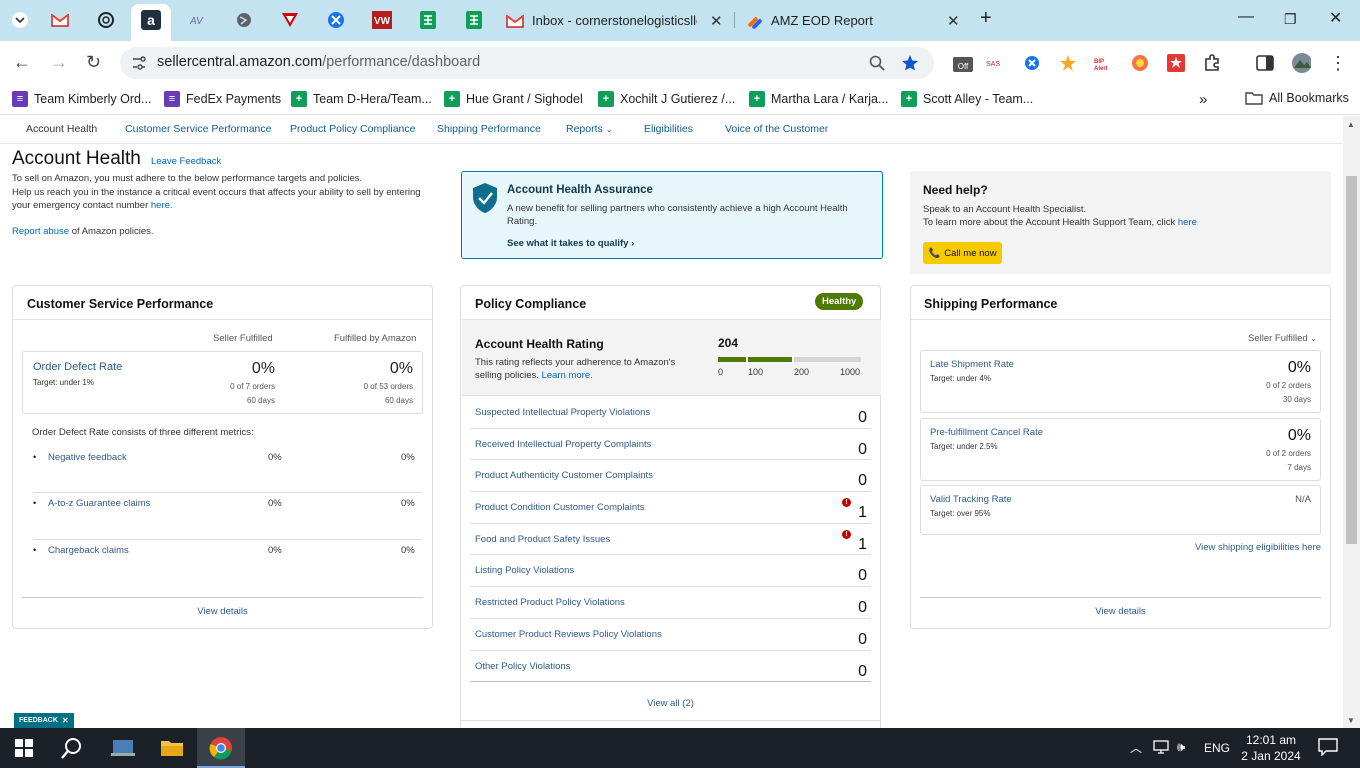  I want to click on report-abuse-link: Report abuse, so click(40, 231).